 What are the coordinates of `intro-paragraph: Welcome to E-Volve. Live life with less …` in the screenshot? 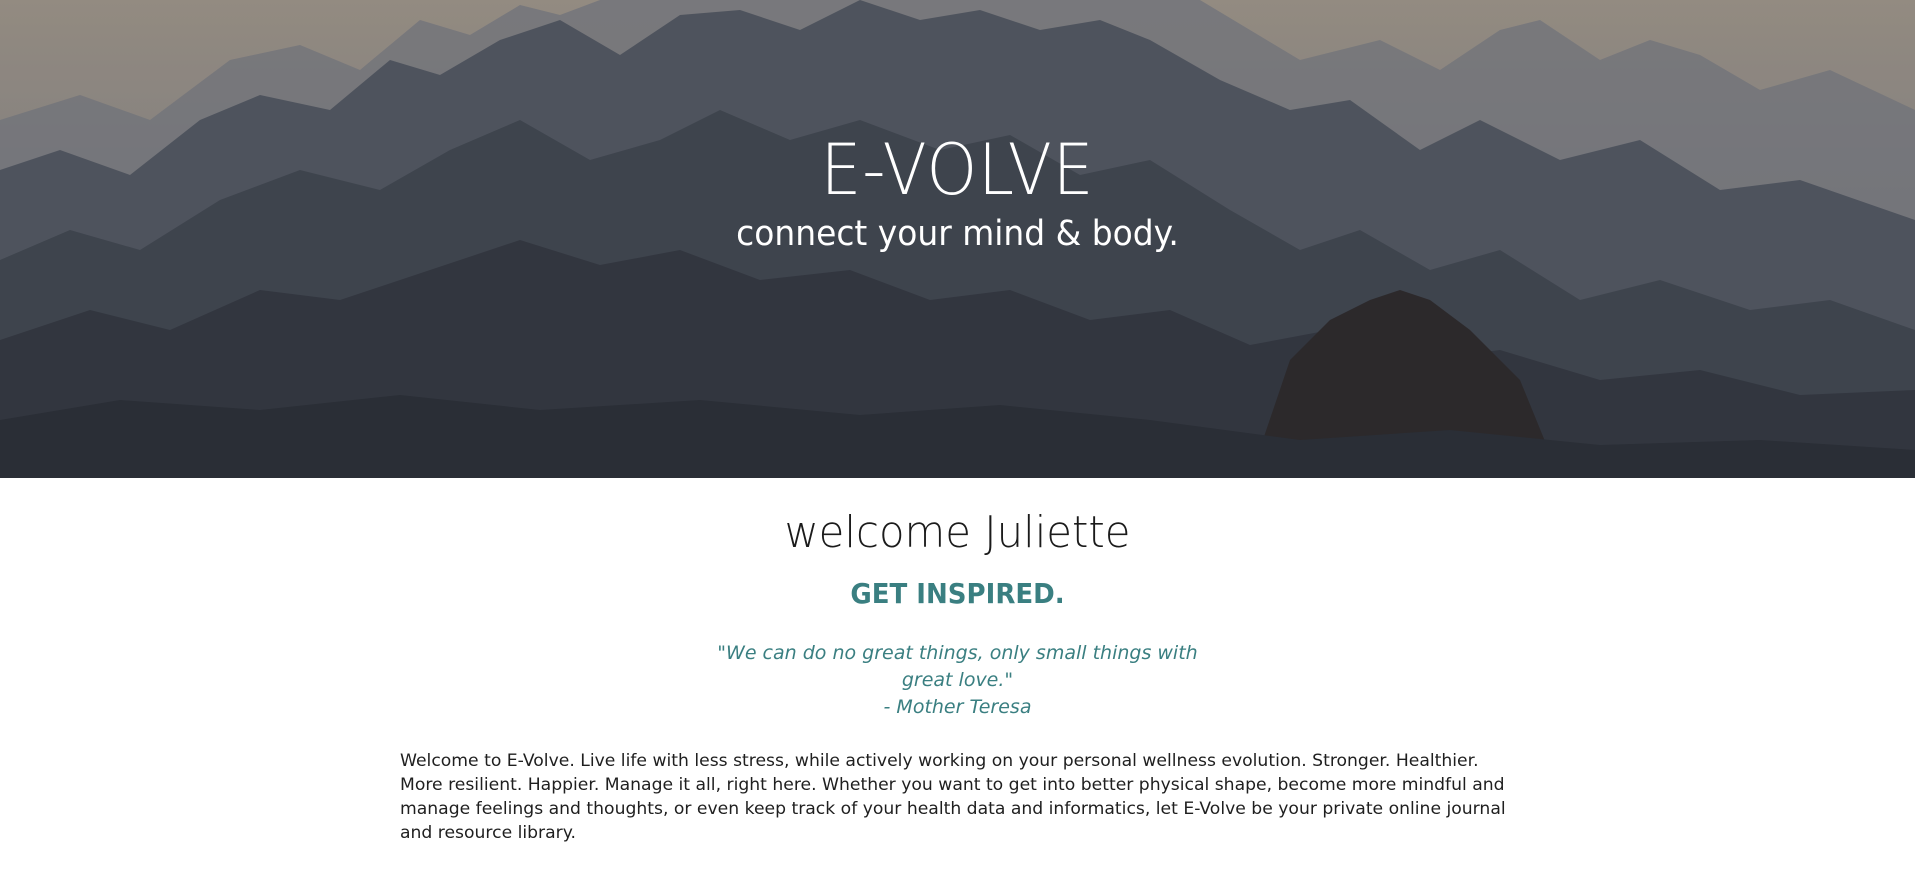 It's located at (953, 797).